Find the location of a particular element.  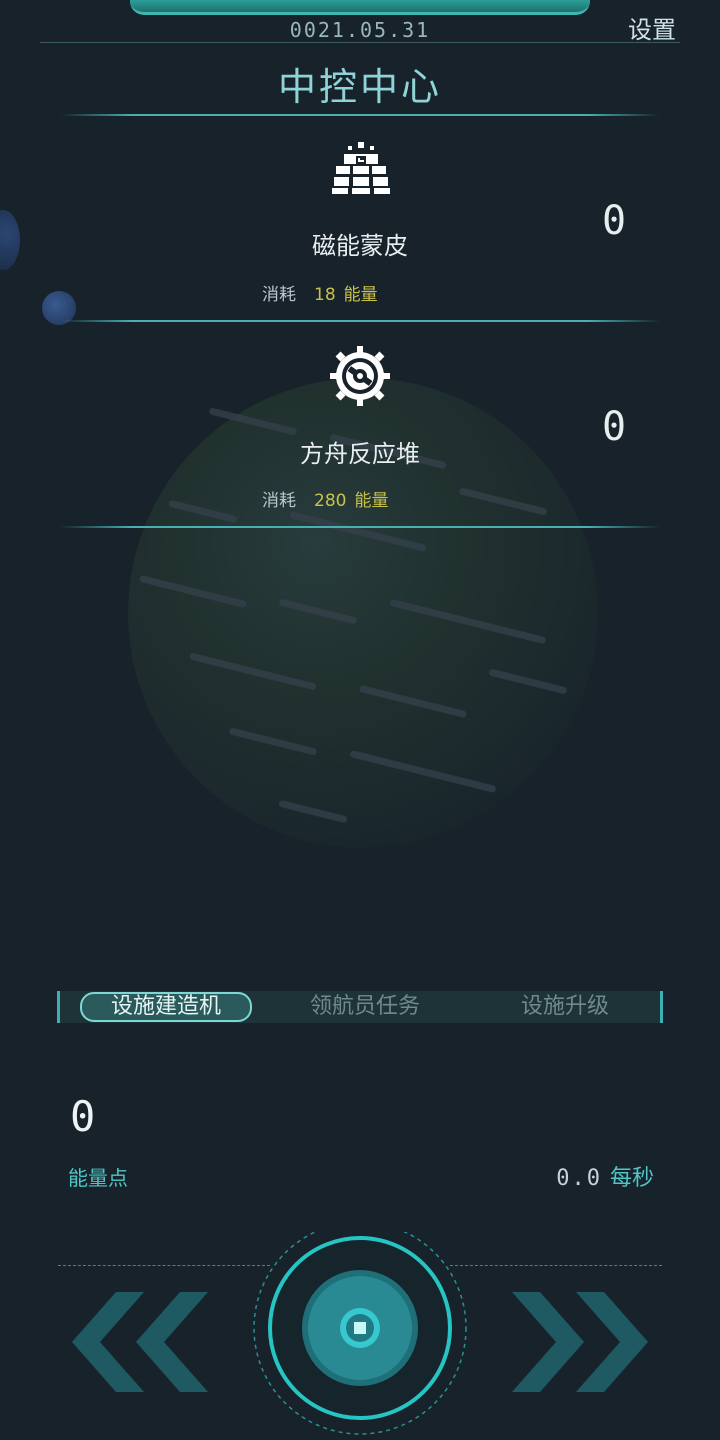

solar-panel-icon is located at coordinates (361, 168).